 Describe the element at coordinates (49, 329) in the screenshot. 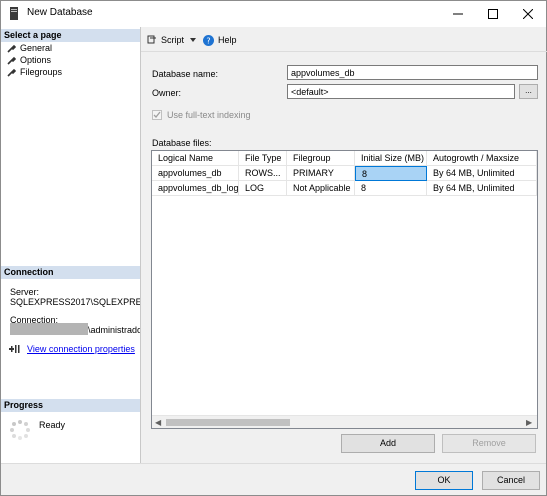

I see `redacted-user` at that location.